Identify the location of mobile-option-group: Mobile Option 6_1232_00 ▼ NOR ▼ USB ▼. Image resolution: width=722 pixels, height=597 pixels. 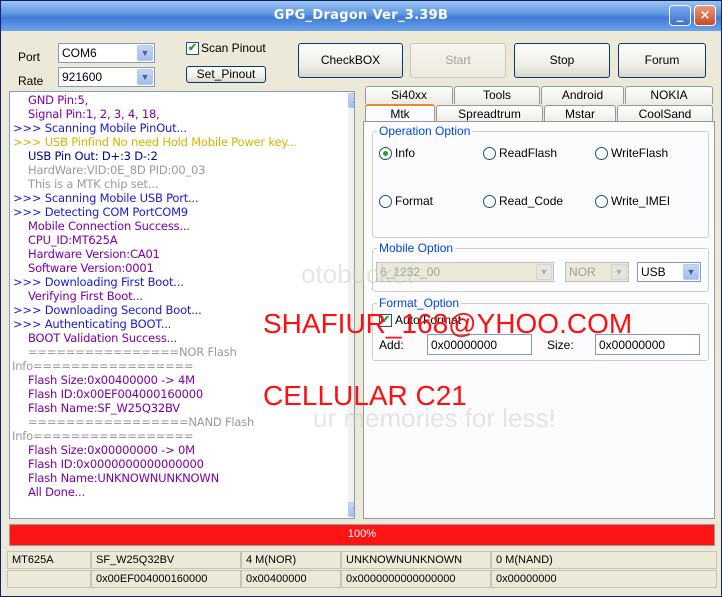
(540, 266).